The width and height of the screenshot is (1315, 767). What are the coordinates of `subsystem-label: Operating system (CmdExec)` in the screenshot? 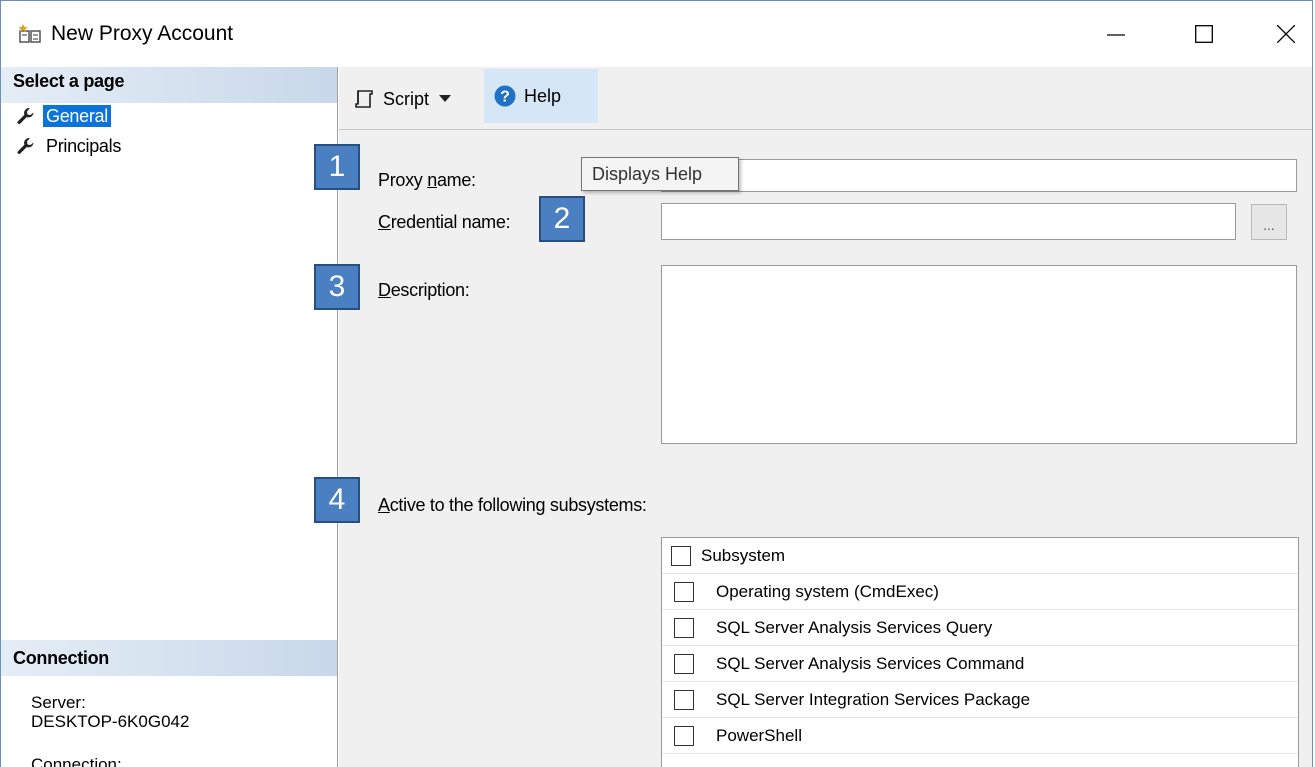 It's located at (827, 591).